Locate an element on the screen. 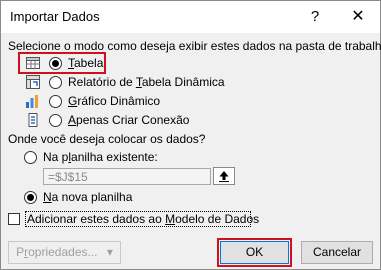  new-sheet-label: Na nova planilha is located at coordinates (87, 197).